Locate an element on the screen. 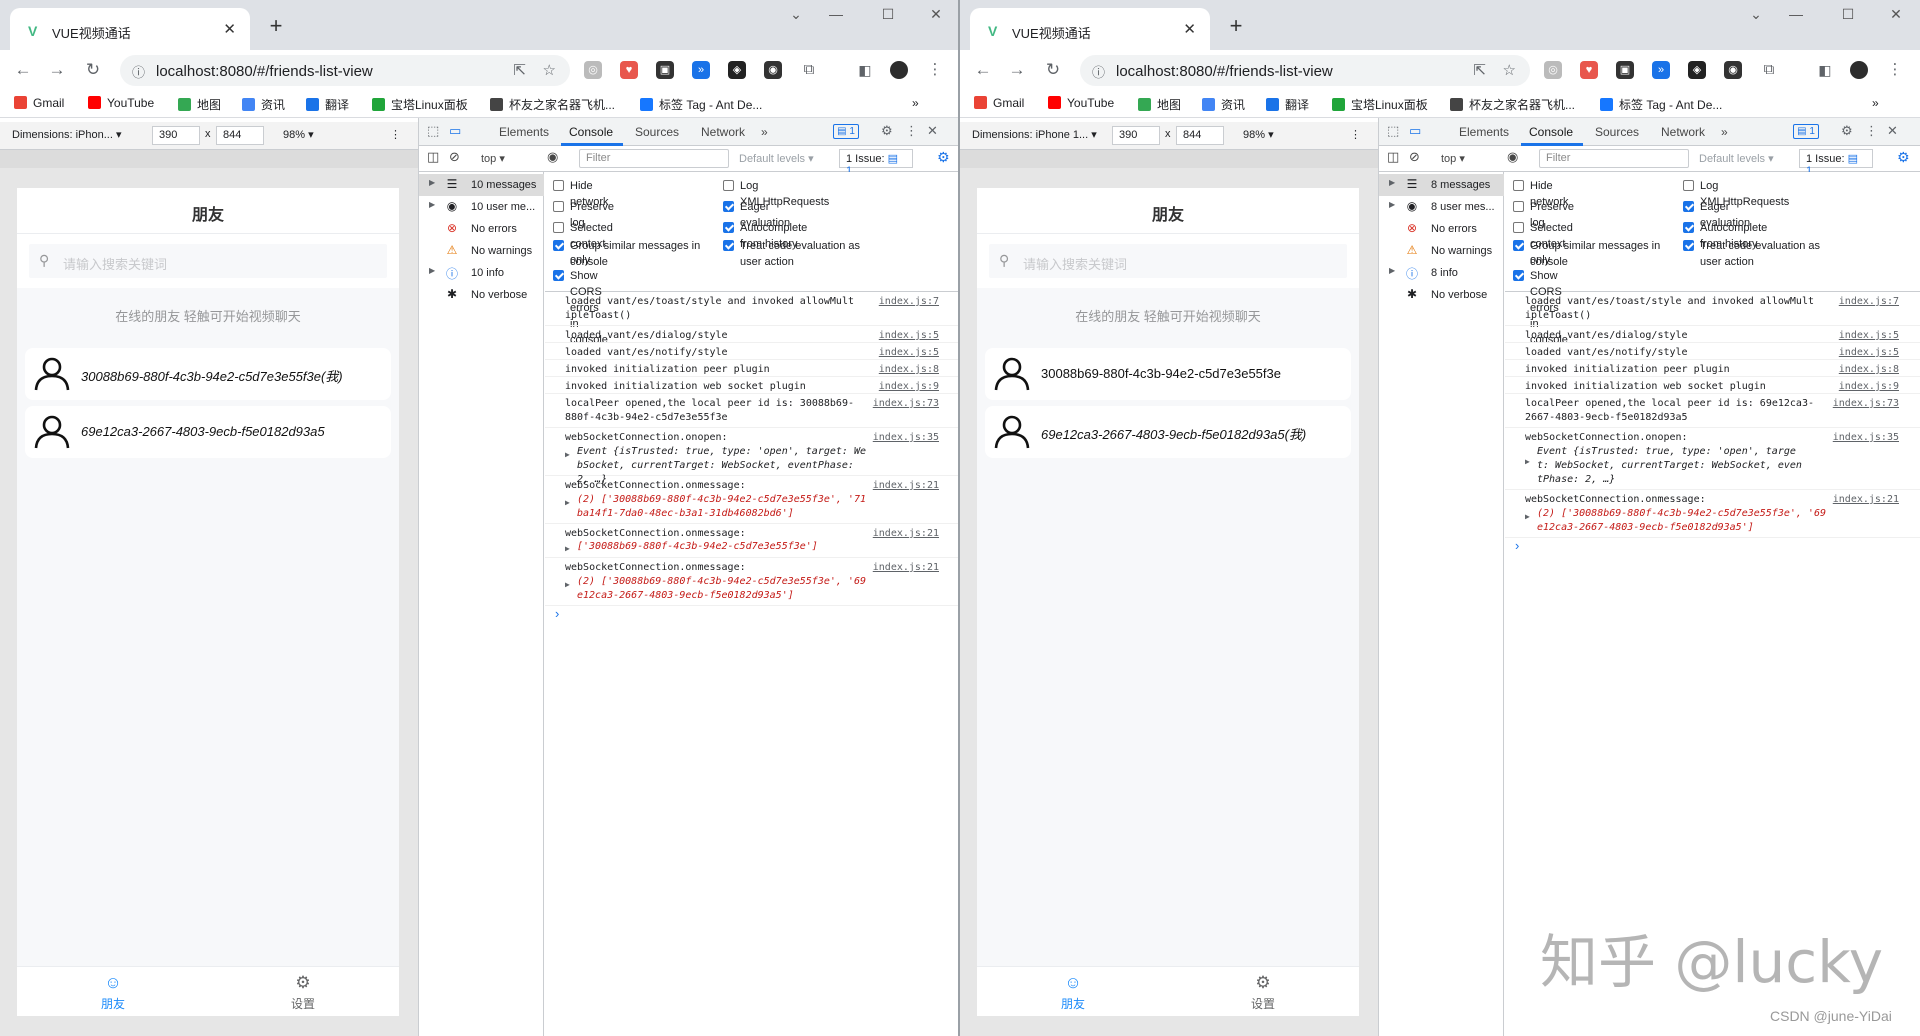 Image resolution: width=1920 pixels, height=1036 pixels. sidebar-verbose: ✱ No verbose is located at coordinates (1441, 295).